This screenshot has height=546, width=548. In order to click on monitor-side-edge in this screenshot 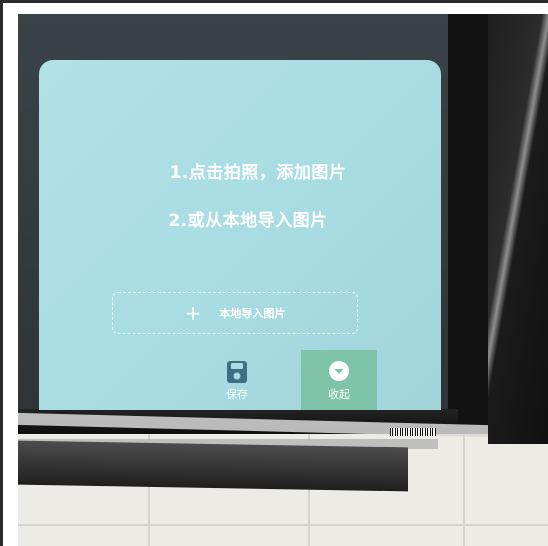, I will do `click(518, 229)`.